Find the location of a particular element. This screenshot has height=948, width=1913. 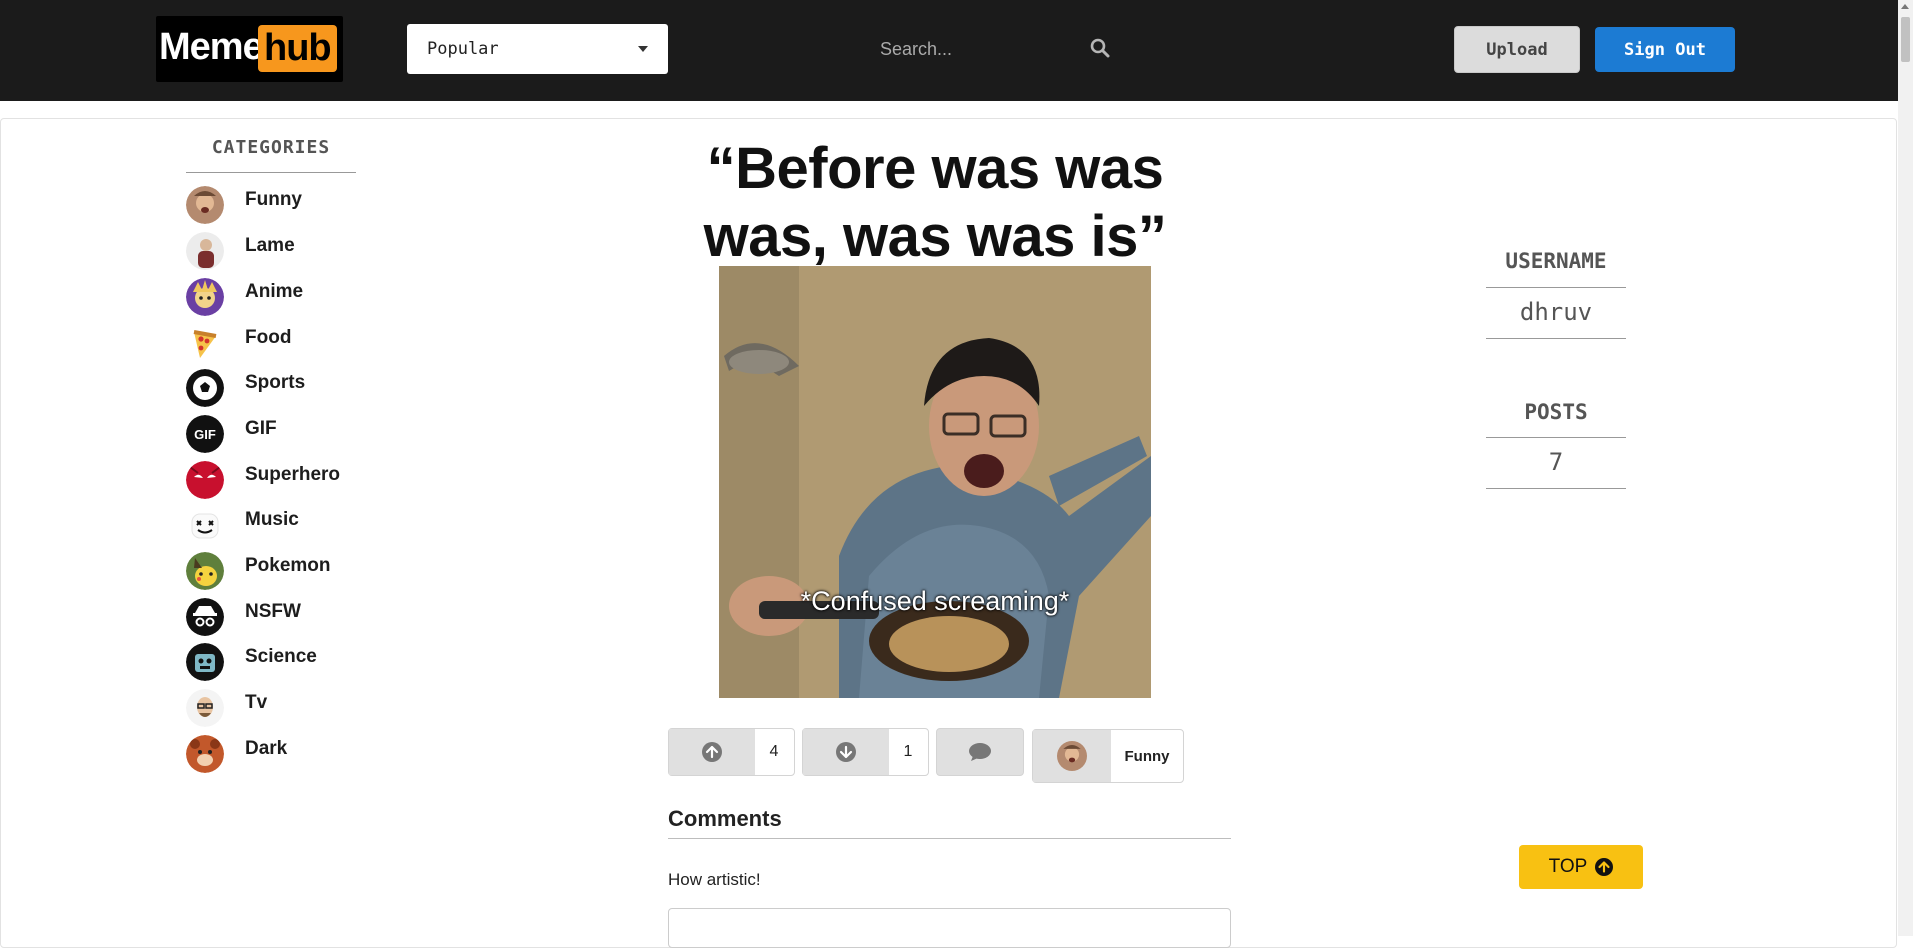

sidebar-item-pokemon: Pokemon is located at coordinates (286, 572).